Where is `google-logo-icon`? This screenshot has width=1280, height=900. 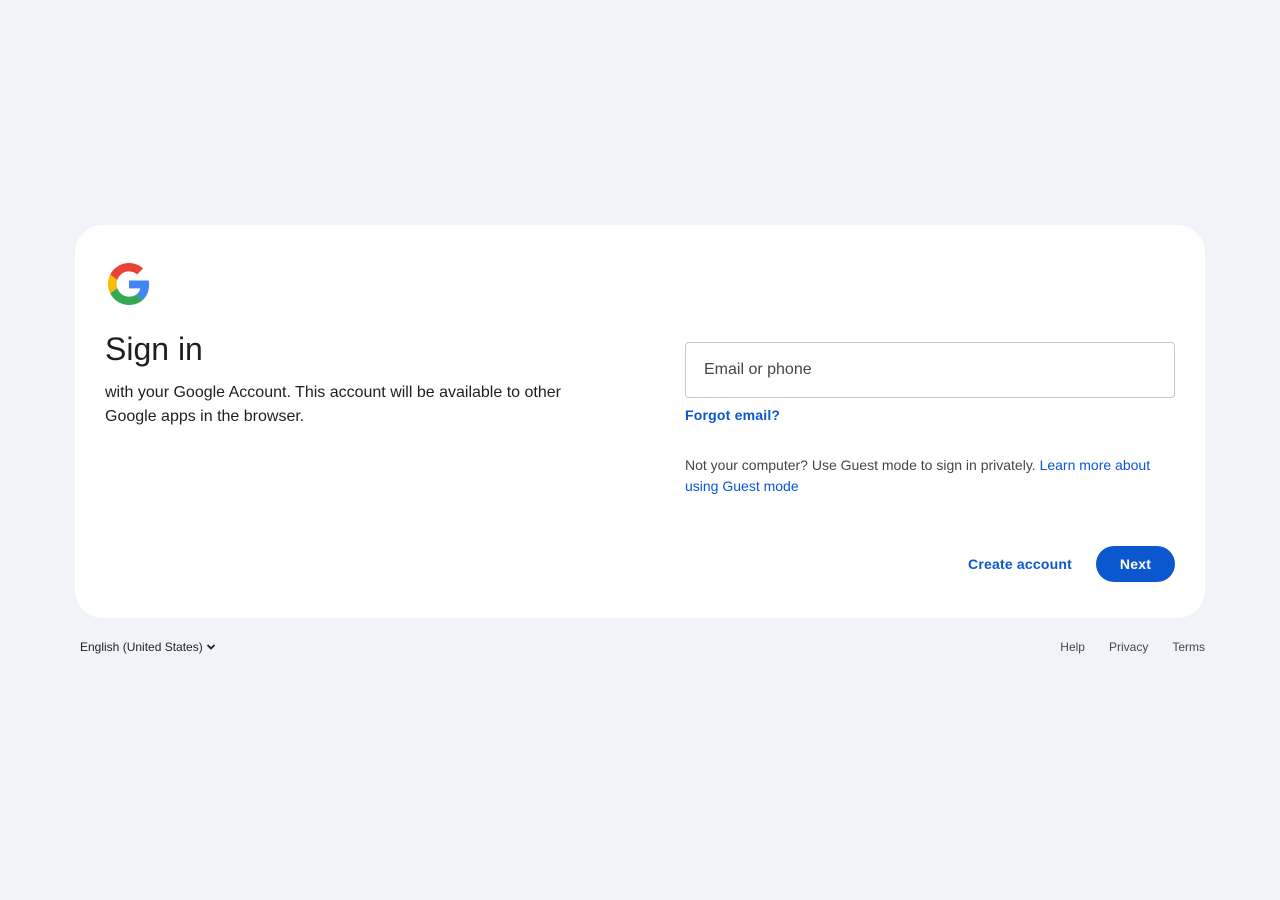 google-logo-icon is located at coordinates (129, 284).